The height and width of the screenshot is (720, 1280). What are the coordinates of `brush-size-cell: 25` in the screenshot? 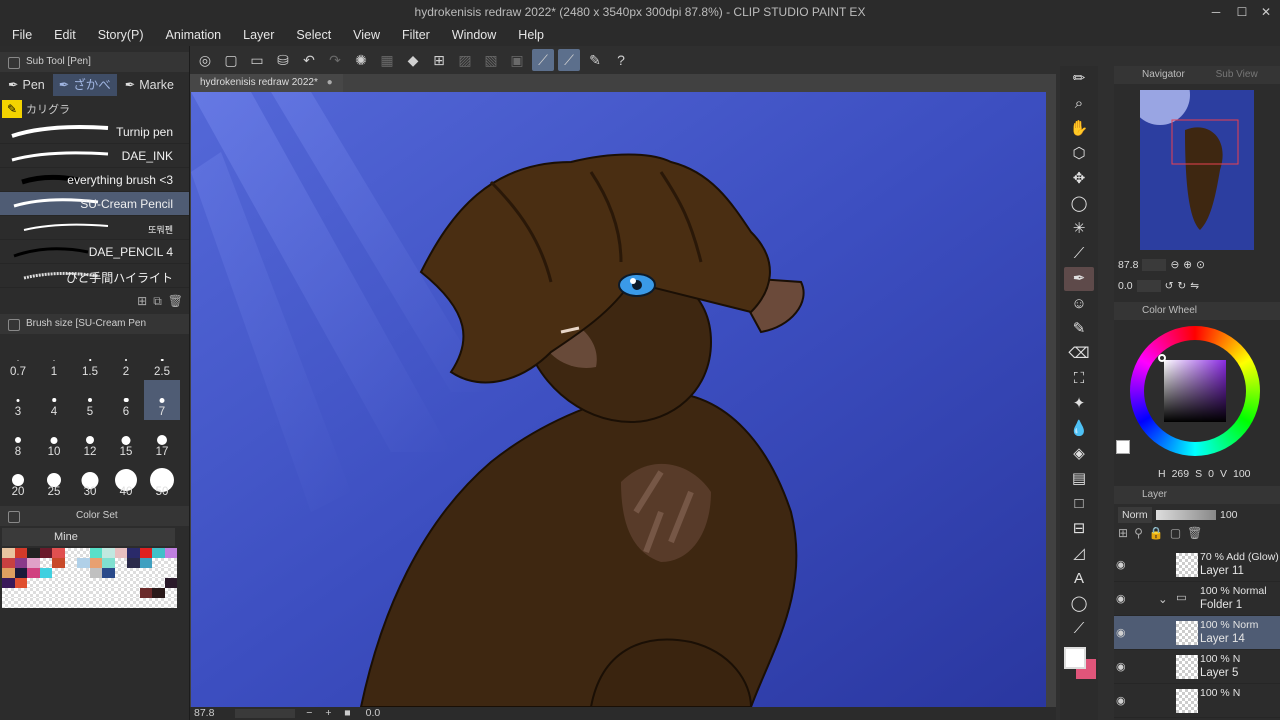 It's located at (54, 480).